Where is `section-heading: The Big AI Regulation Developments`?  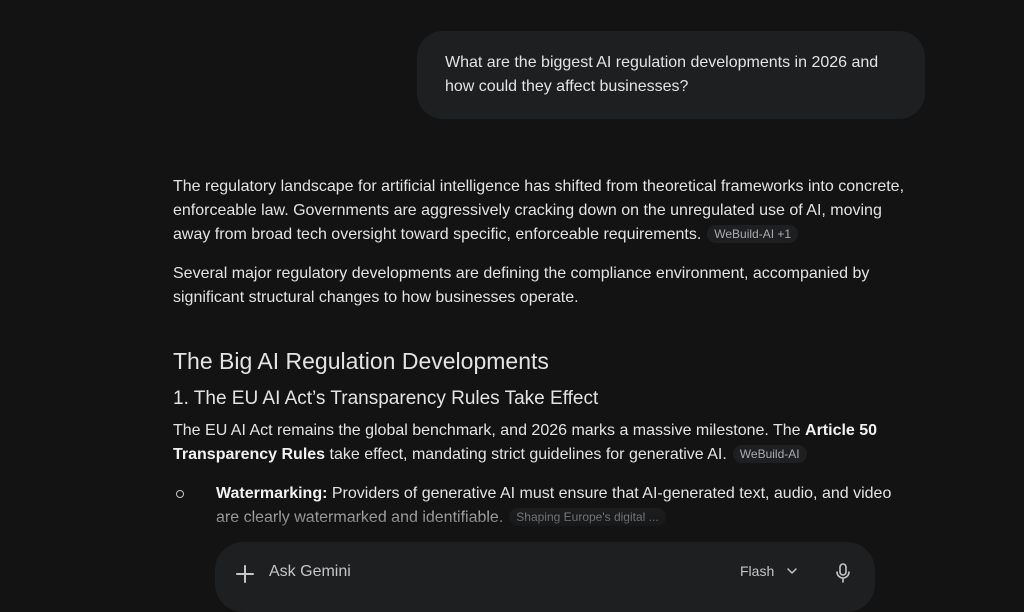 section-heading: The Big AI Regulation Developments is located at coordinates (361, 361).